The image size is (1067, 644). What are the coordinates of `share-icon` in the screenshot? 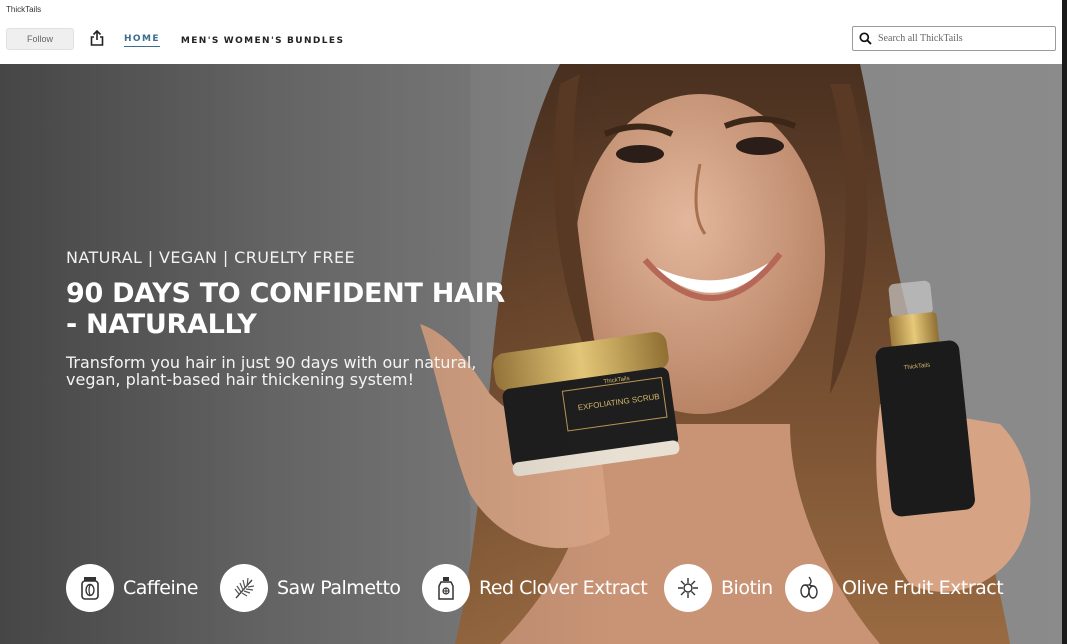 It's located at (97, 38).